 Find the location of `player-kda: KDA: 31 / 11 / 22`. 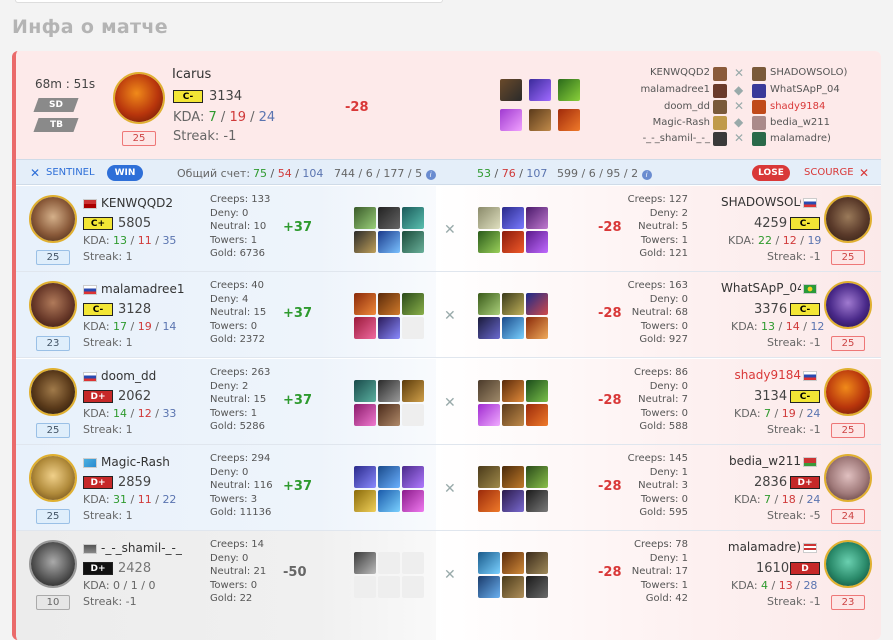

player-kda: KDA: 31 / 11 / 22 is located at coordinates (130, 499).